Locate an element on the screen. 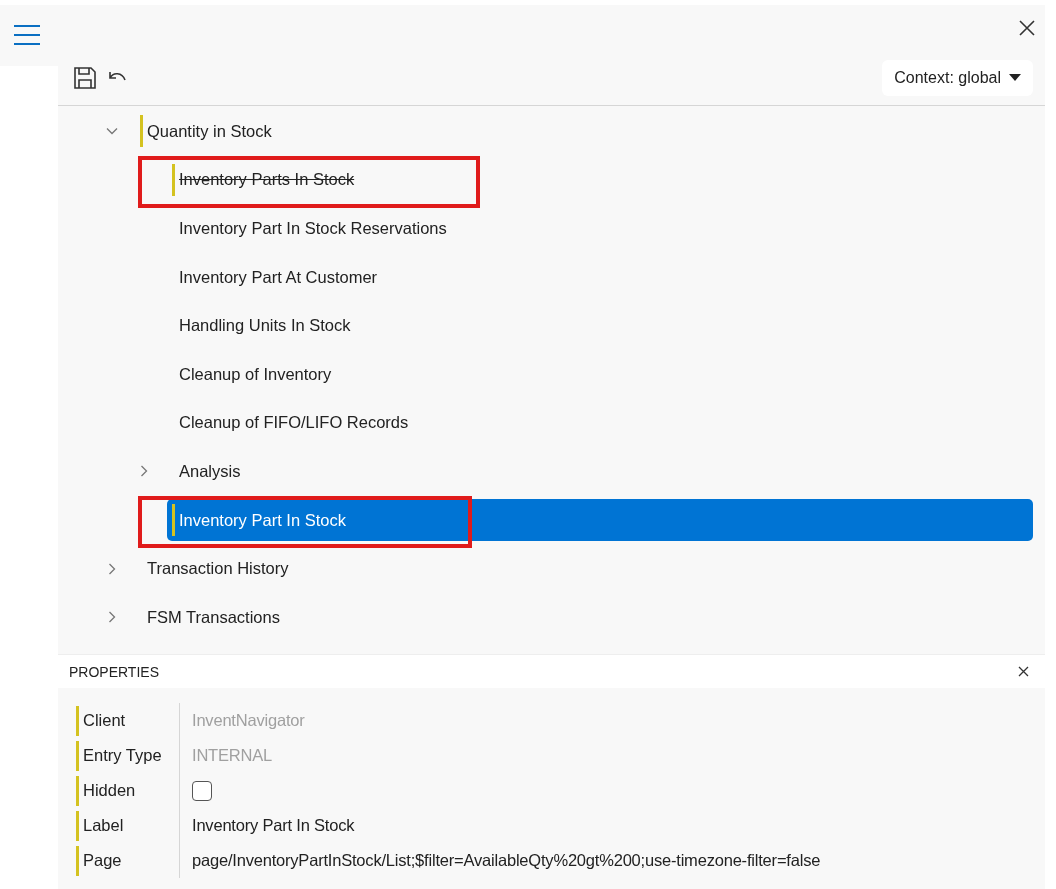  tree-item-label: Inventory Parts In Stock is located at coordinates (267, 180).